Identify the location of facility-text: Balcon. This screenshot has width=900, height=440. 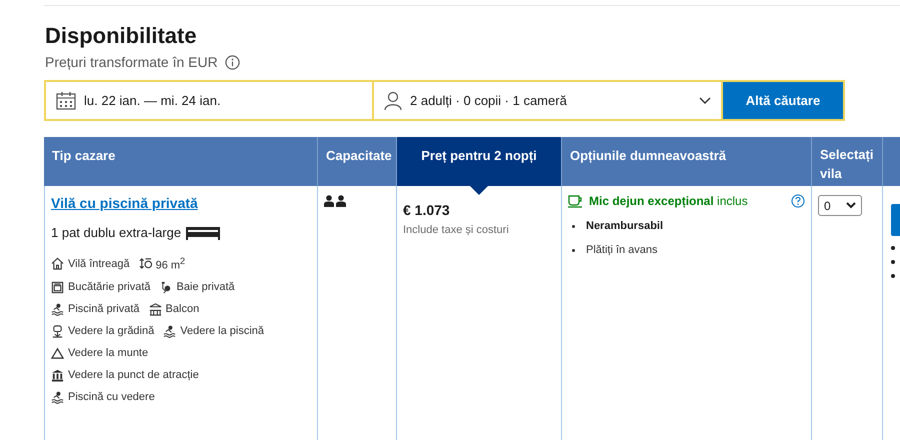
(183, 309).